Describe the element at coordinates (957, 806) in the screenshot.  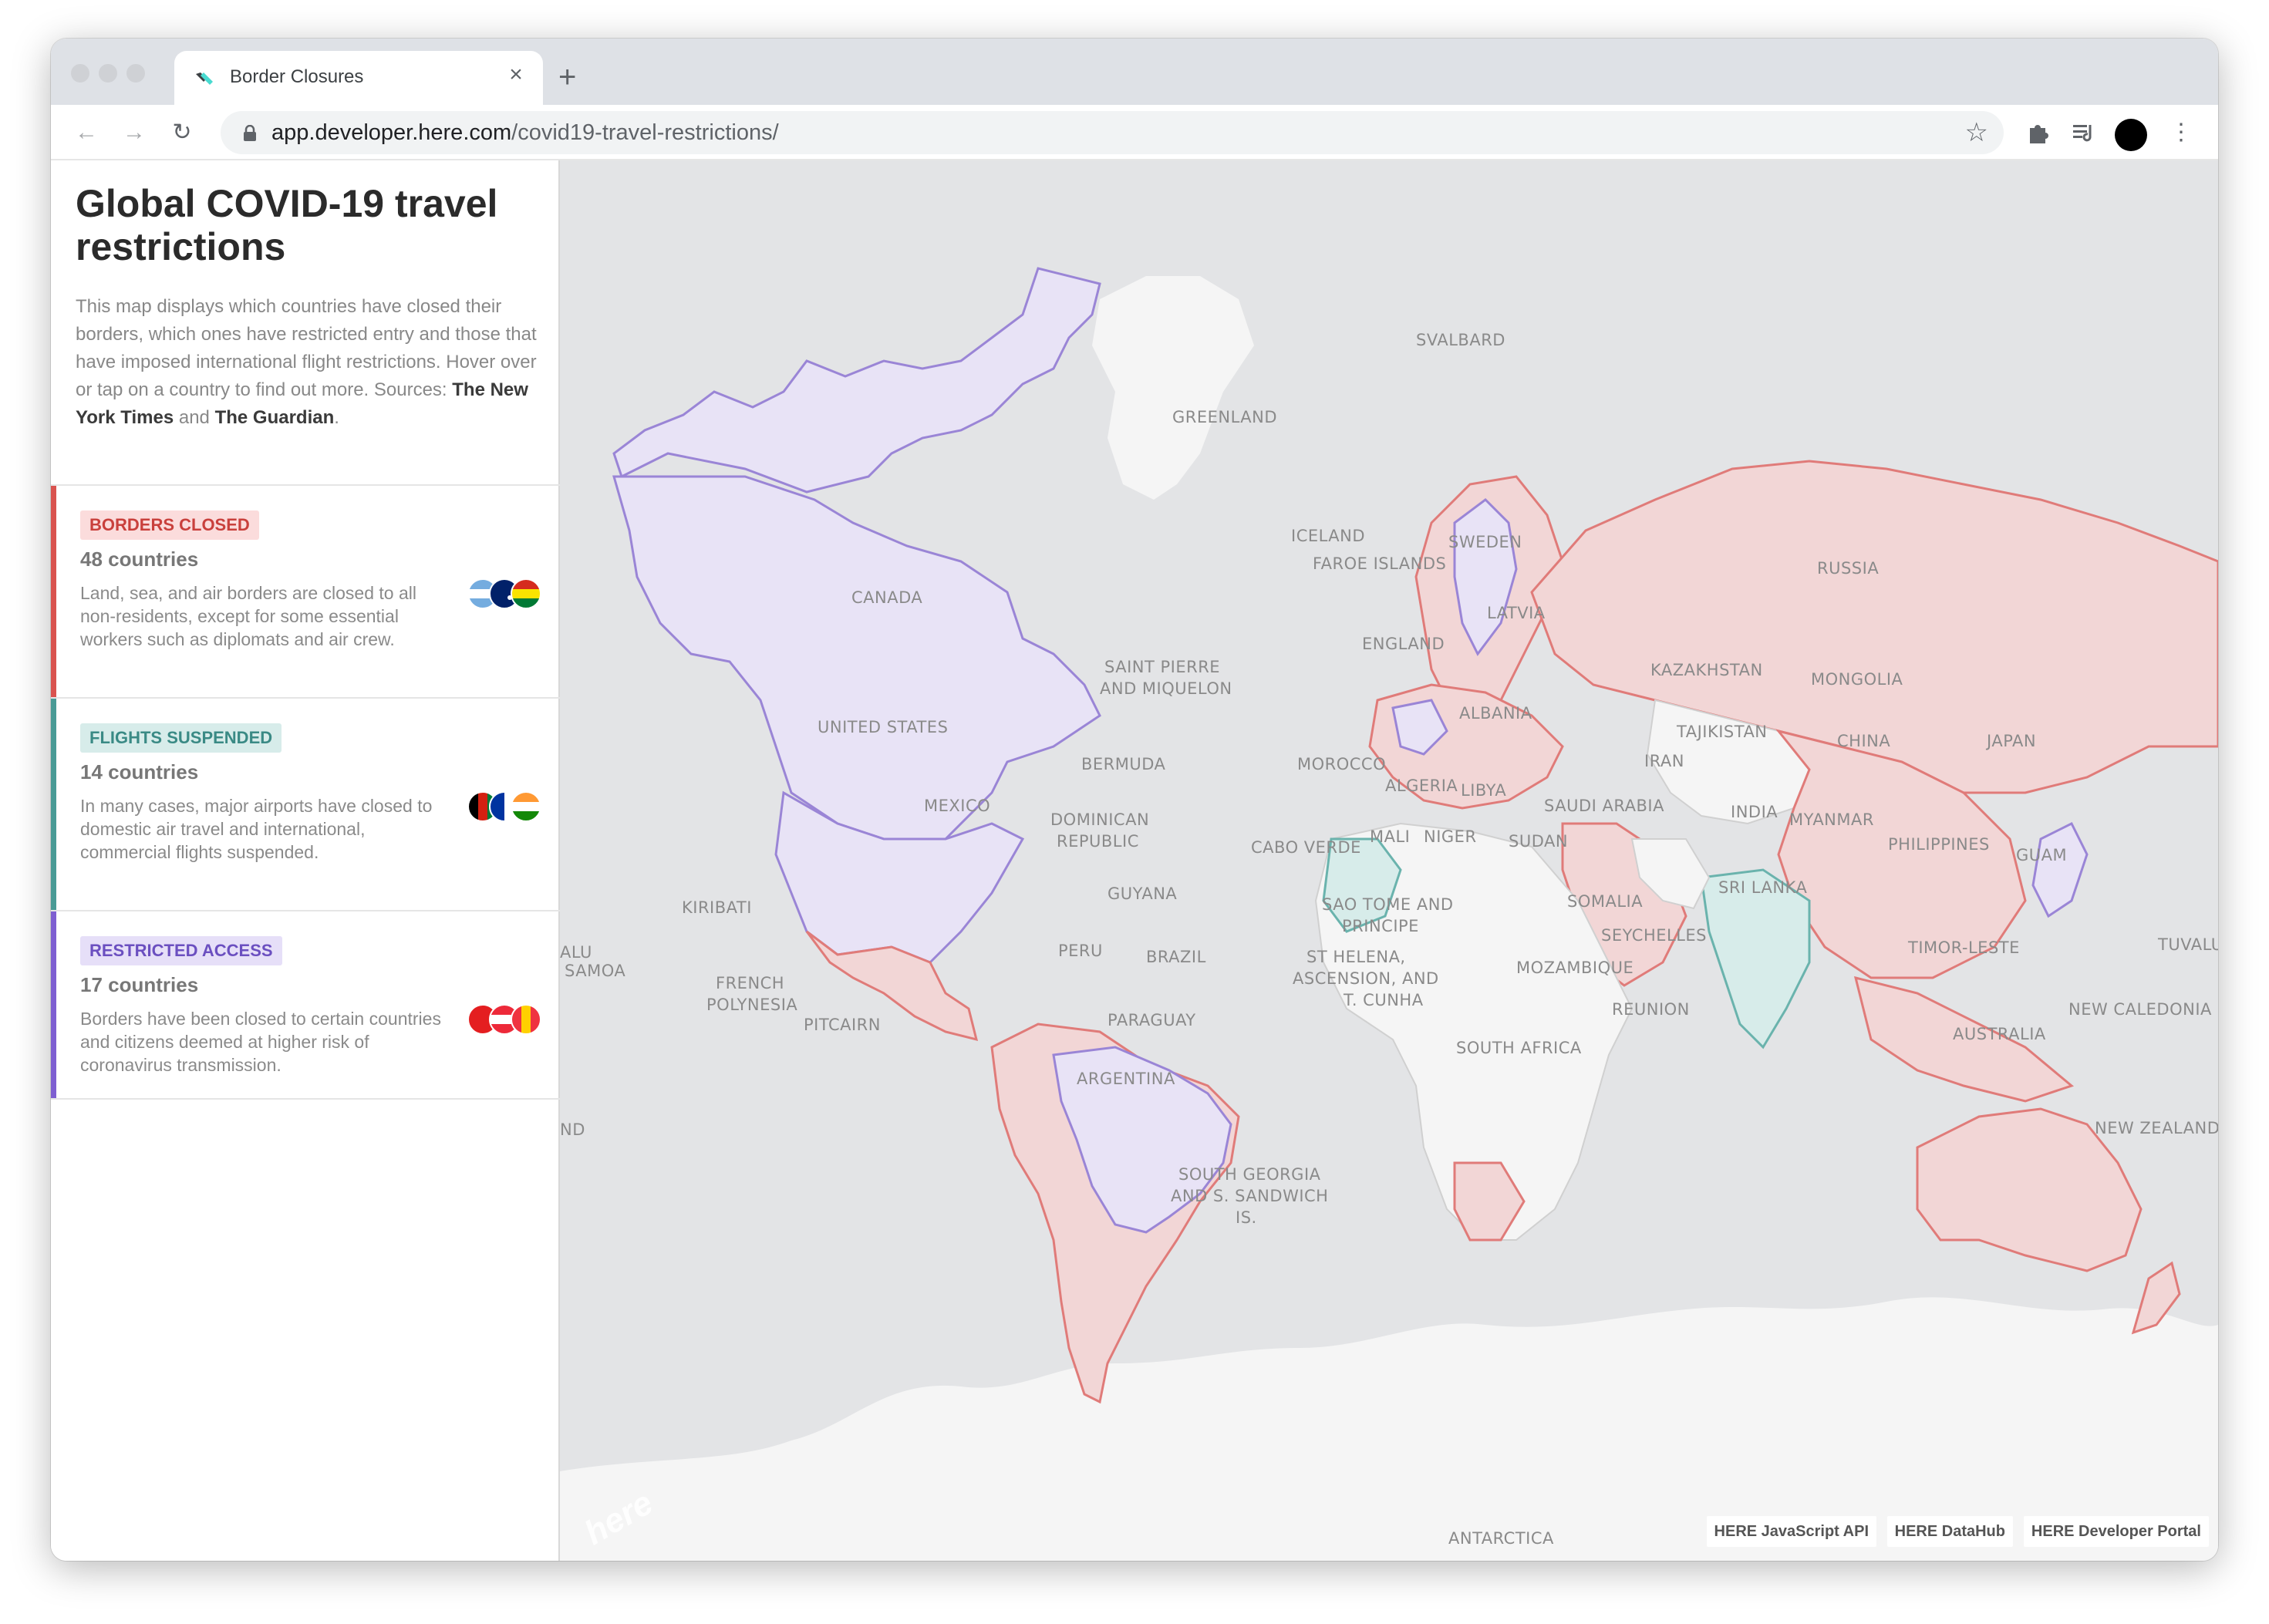
I see `map-label: MEXICO` at that location.